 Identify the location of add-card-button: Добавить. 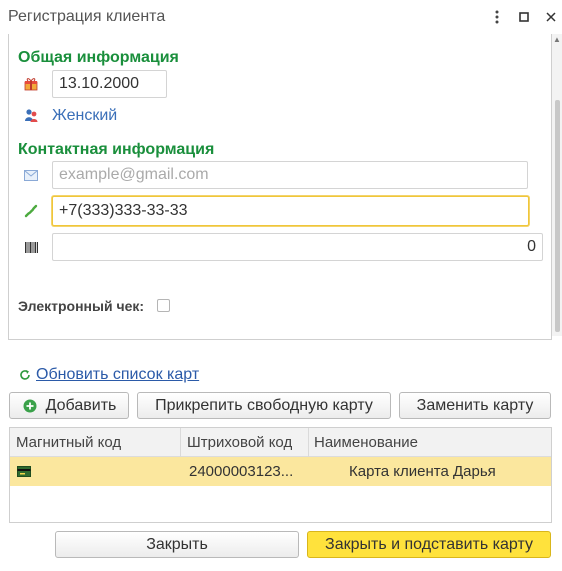
(69, 405).